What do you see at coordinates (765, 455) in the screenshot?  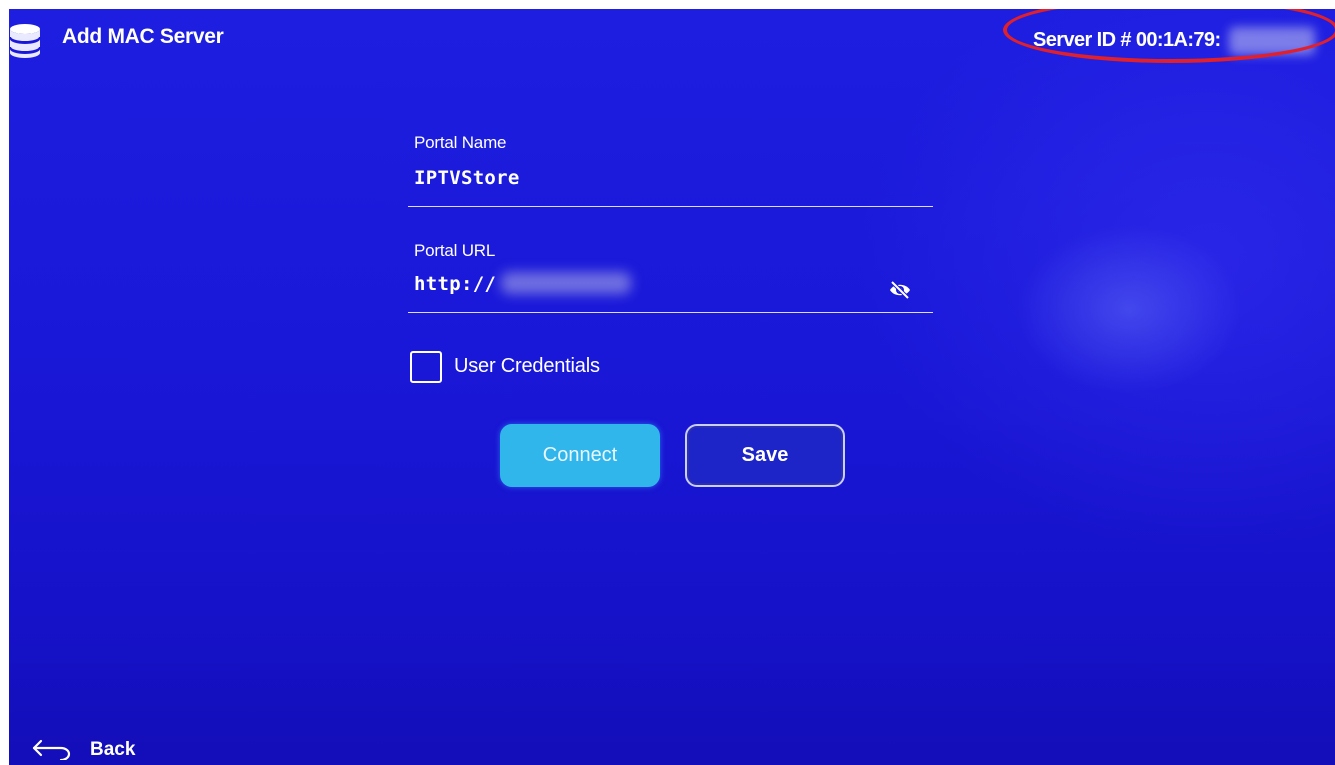 I see `save-button: Save` at bounding box center [765, 455].